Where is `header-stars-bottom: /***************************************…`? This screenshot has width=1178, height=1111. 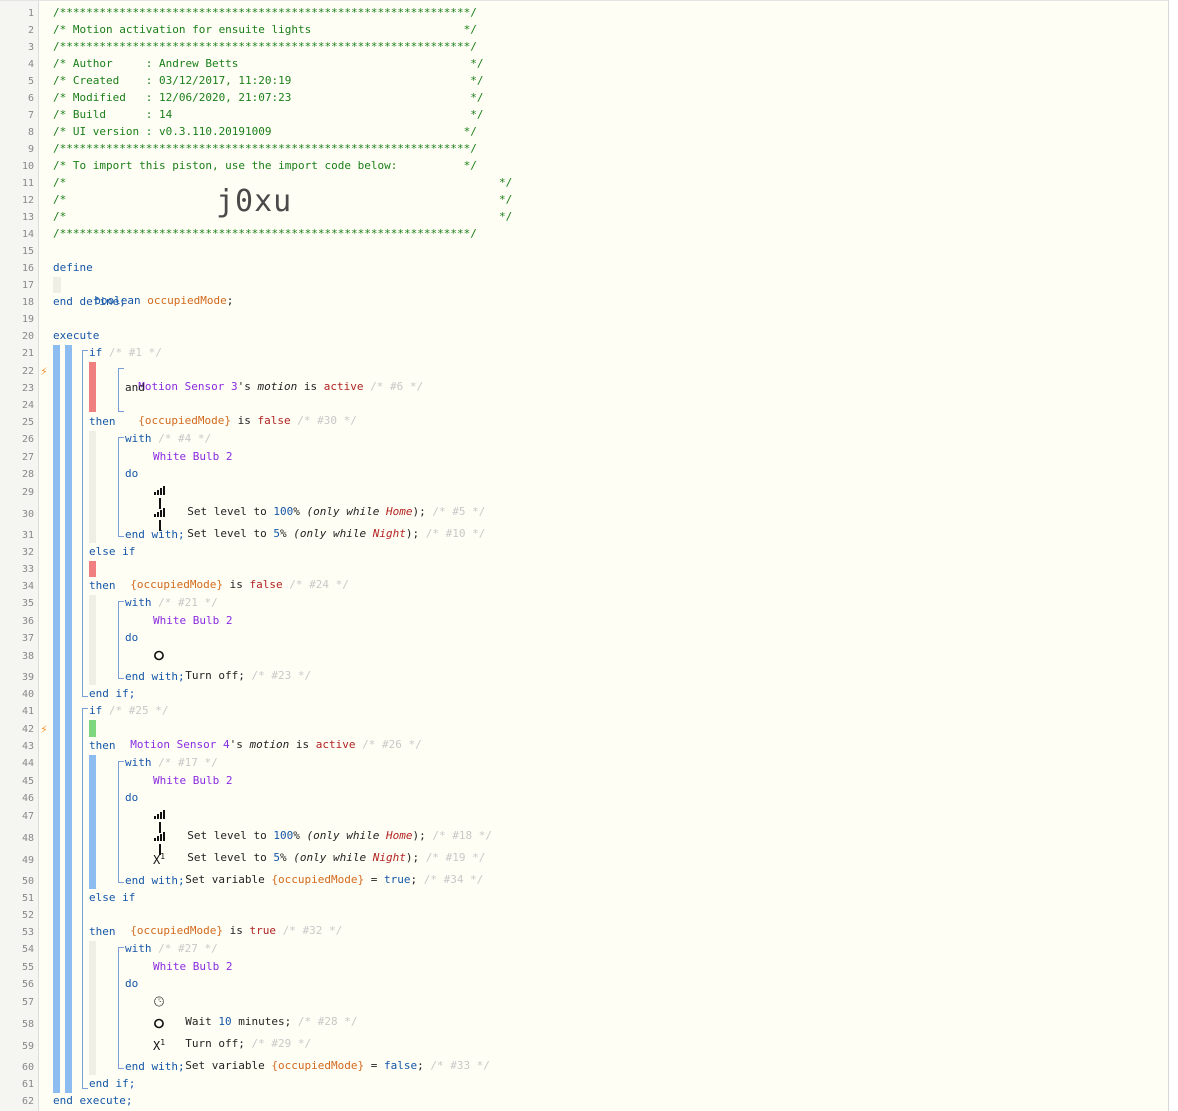
header-stars-bottom: /***************************************… is located at coordinates (265, 233).